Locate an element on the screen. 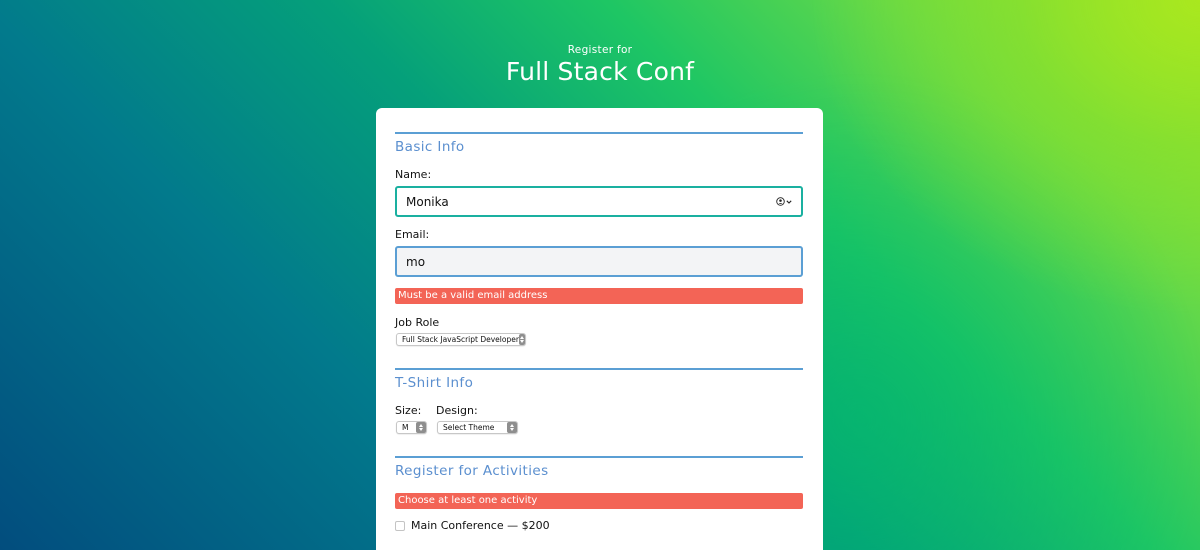 This screenshot has height=550, width=1200. design-selected: Select Theme is located at coordinates (469, 427).